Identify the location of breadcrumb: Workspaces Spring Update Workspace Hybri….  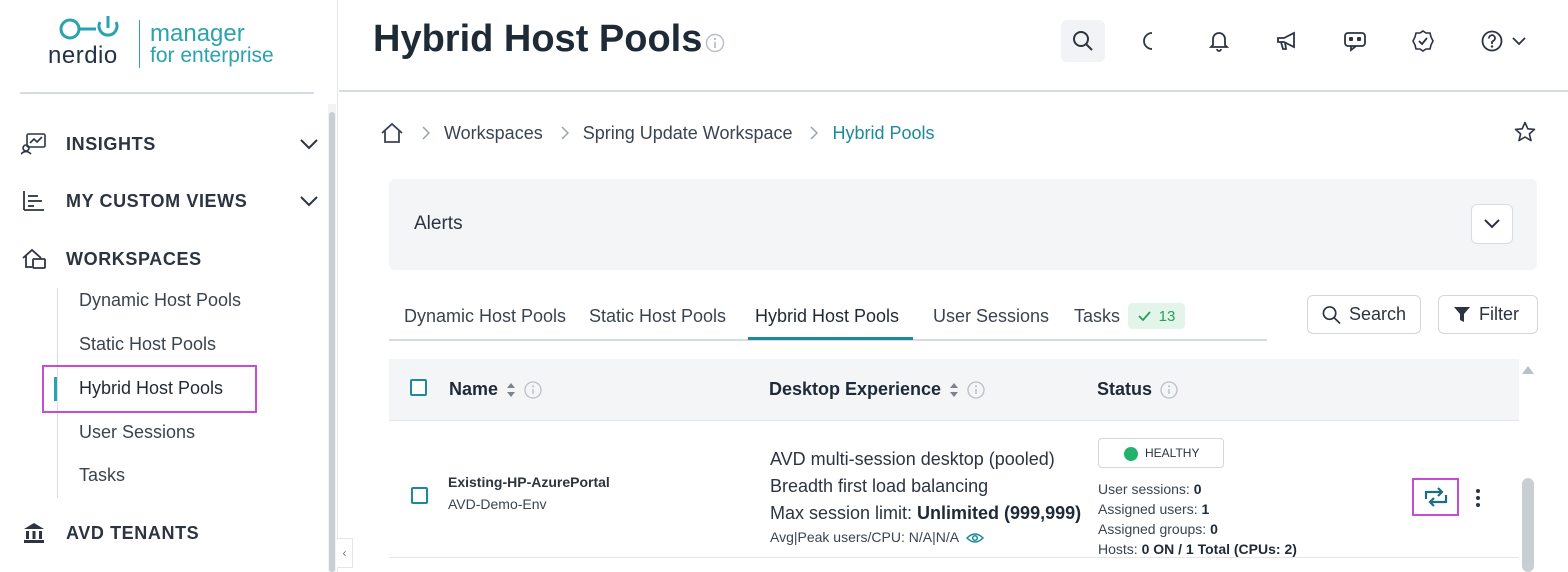
(657, 133).